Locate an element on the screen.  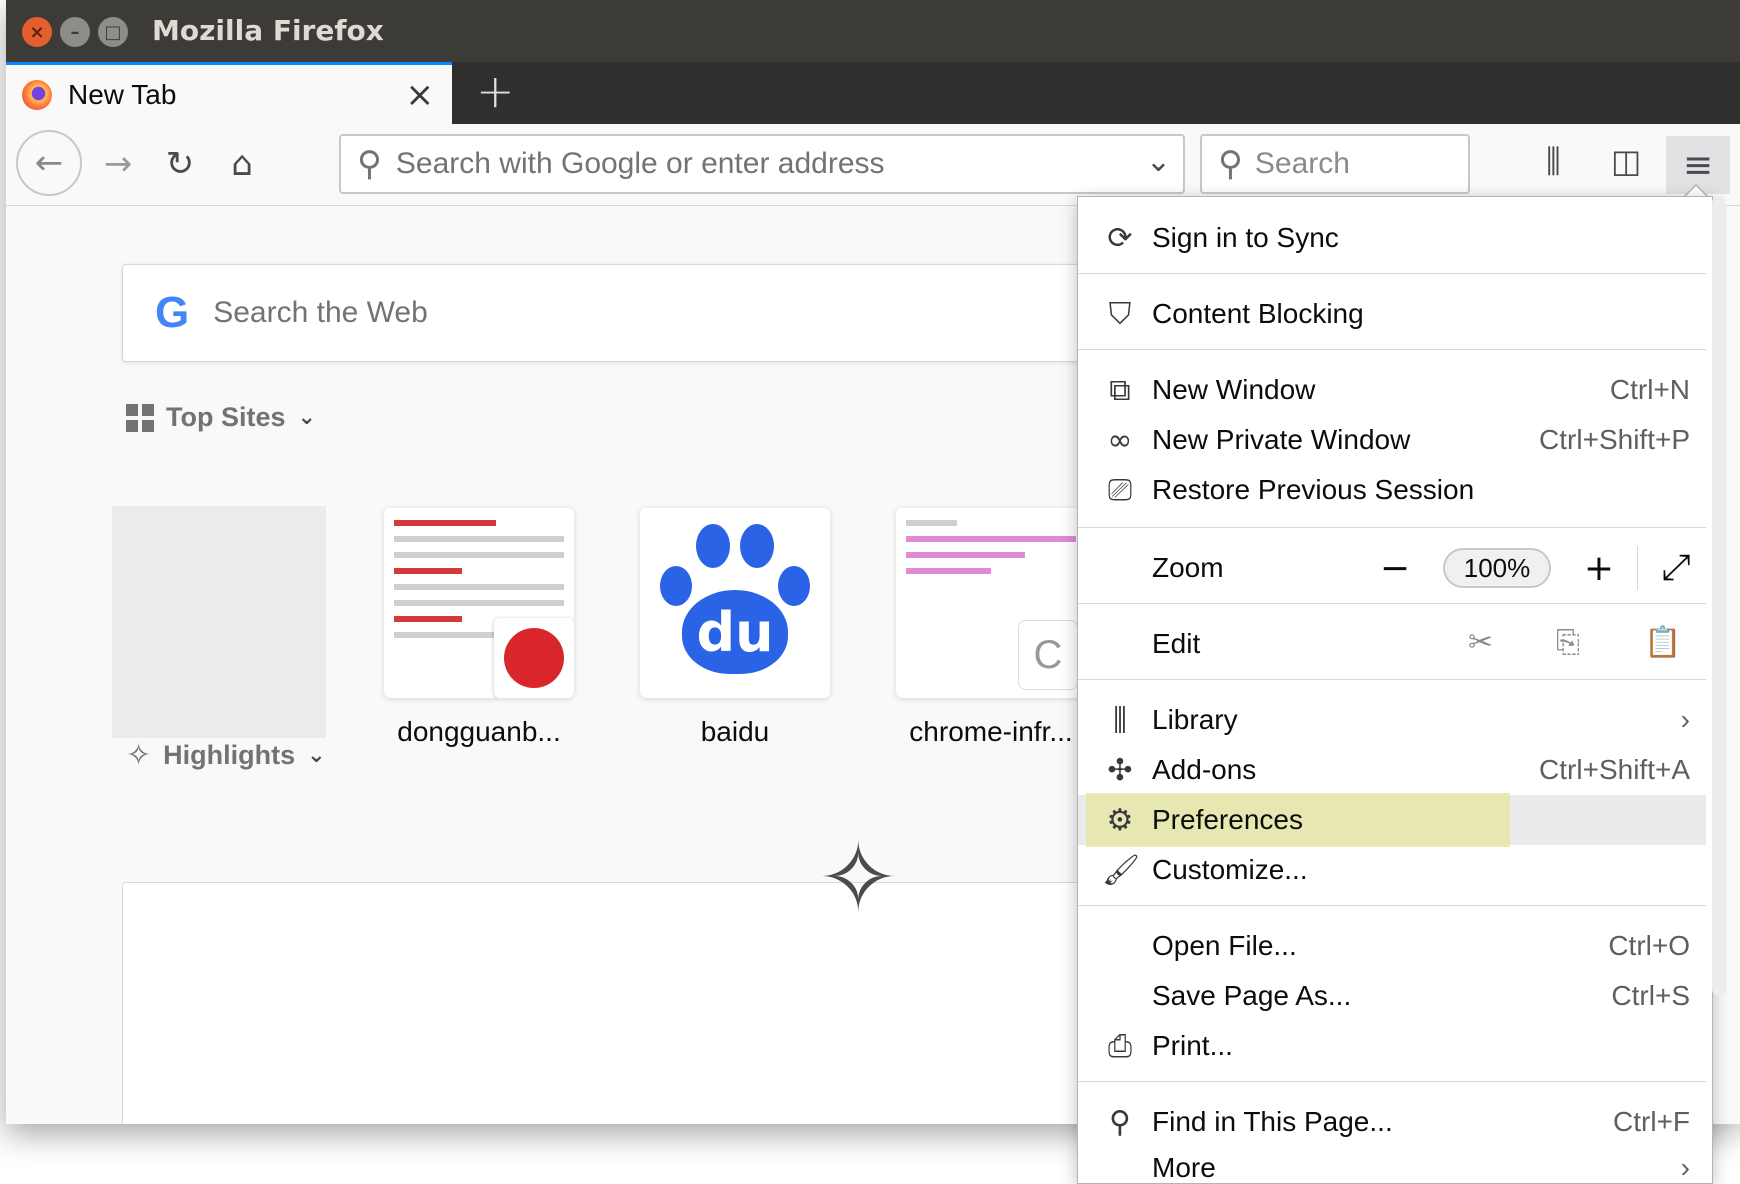
zoom-in-button: + is located at coordinates (1599, 568).